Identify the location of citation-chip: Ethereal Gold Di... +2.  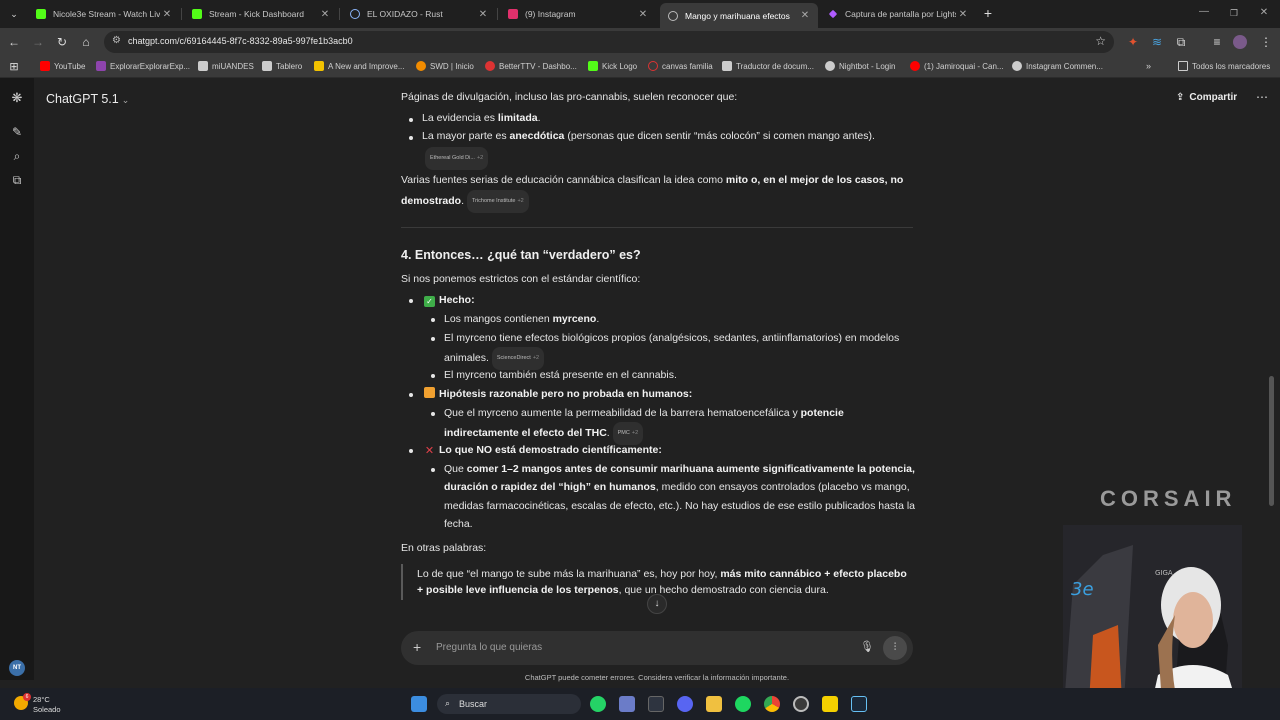
(457, 158).